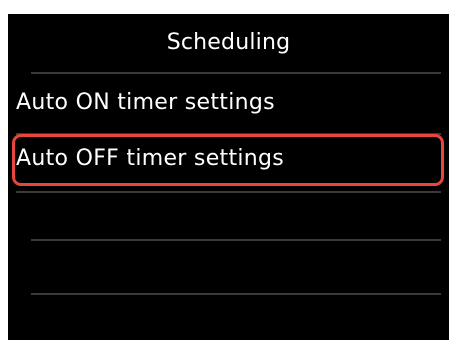 The image size is (449, 340). What do you see at coordinates (228, 42) in the screenshot?
I see `page-title: Scheduling` at bounding box center [228, 42].